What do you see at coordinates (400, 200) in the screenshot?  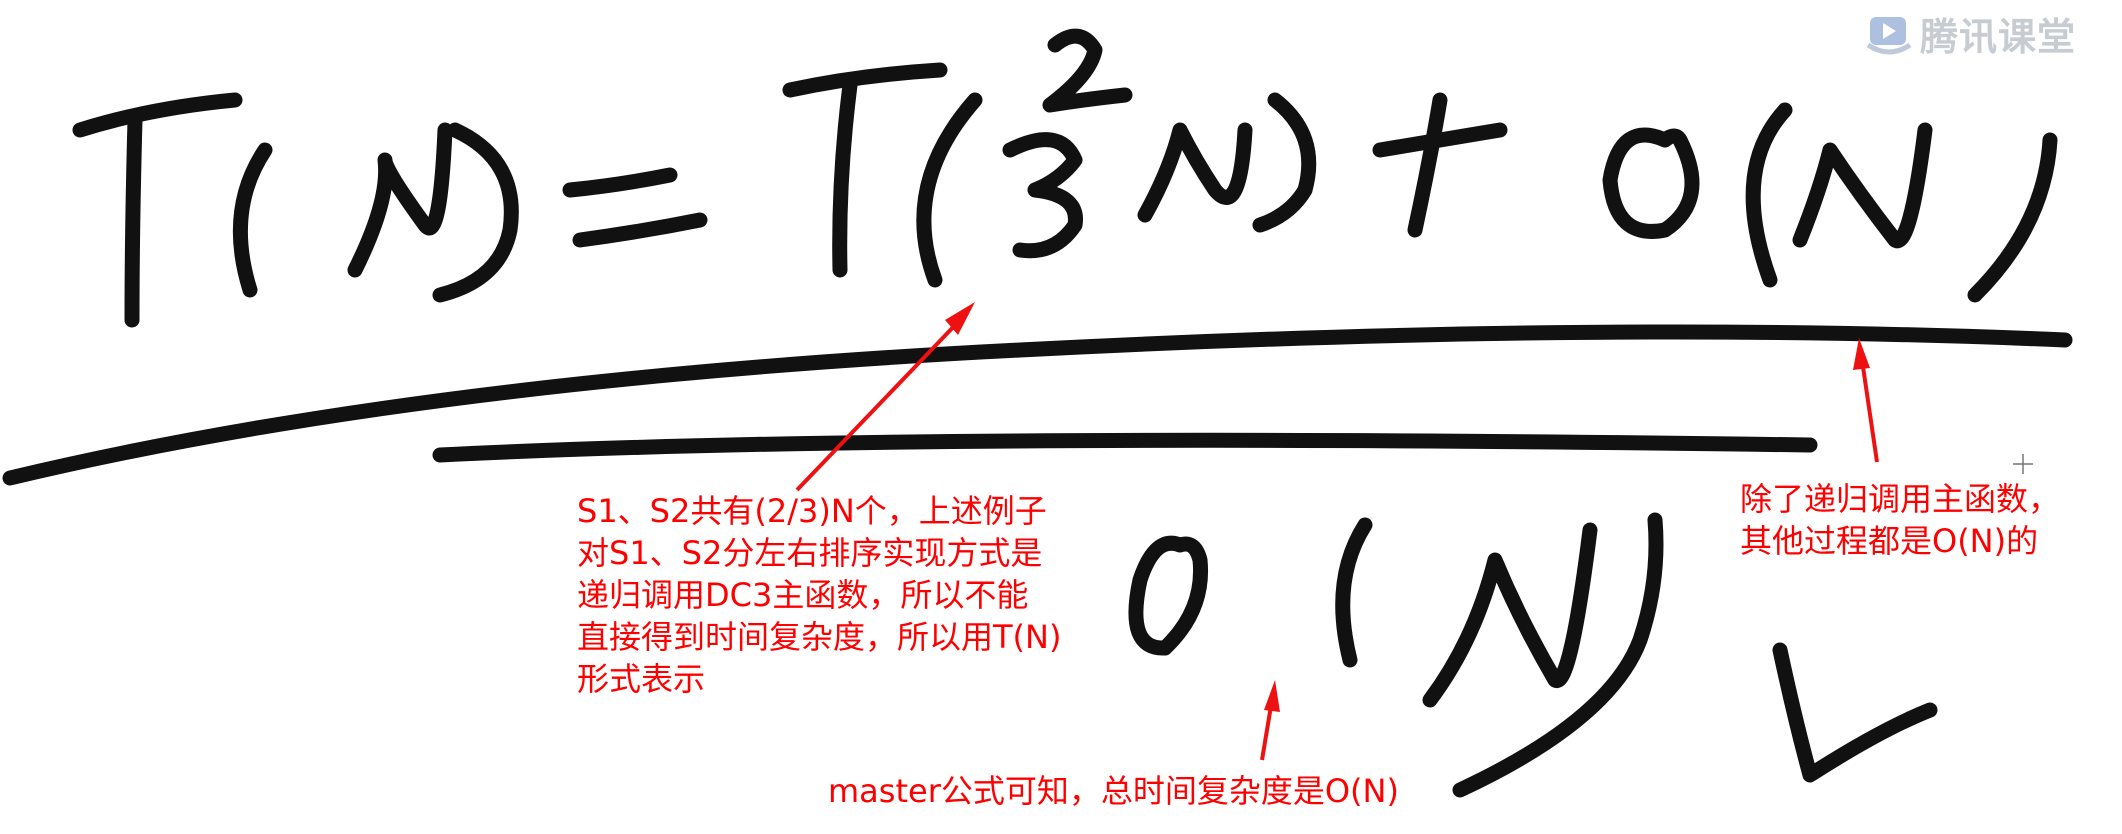 I see `handwritten-N` at bounding box center [400, 200].